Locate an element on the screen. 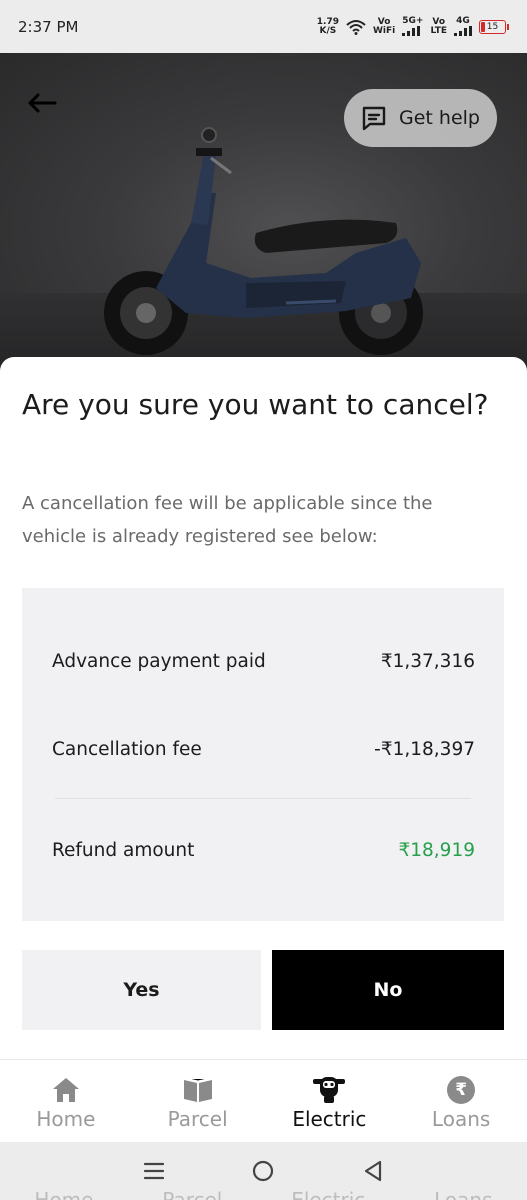 The image size is (527, 1200). fee-row-cancellation: Cancellation fee -₹1,18,397 is located at coordinates (263, 749).